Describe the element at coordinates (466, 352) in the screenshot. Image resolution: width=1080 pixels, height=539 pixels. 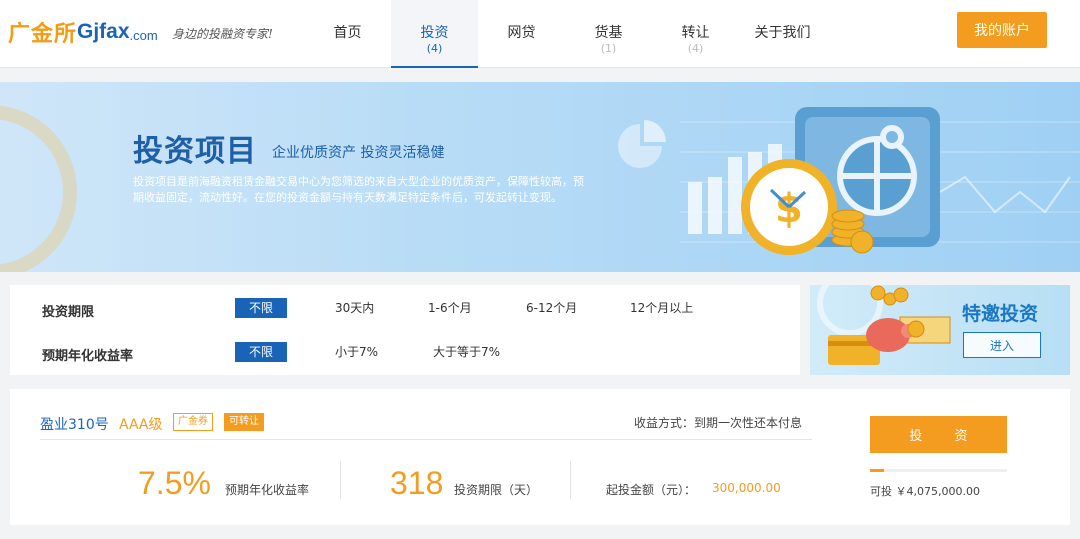
I see `filter-rate-option-above-7: 大于等于7%` at that location.